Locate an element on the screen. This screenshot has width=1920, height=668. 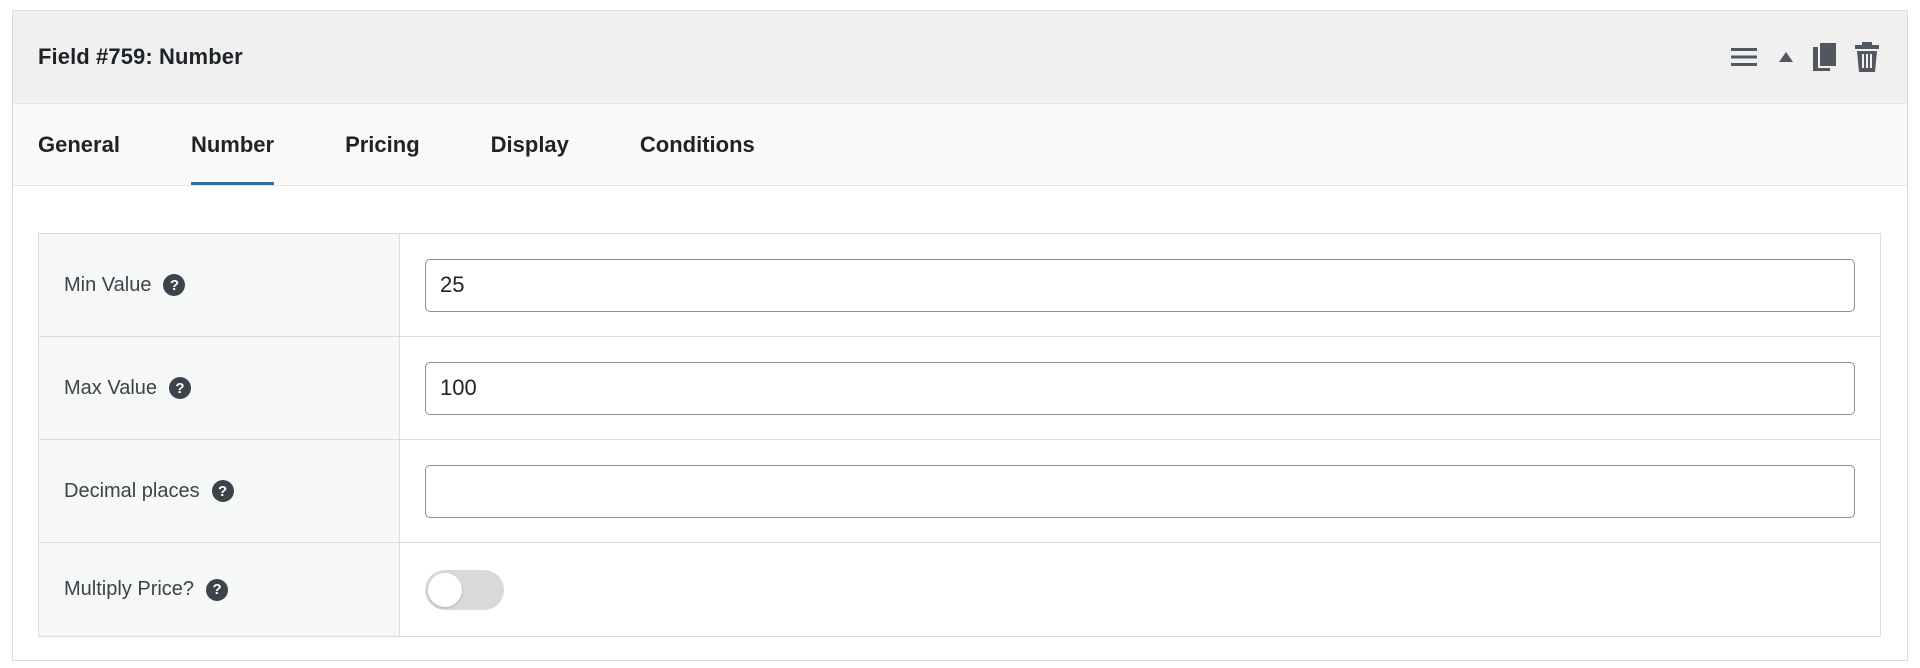
max-value-input is located at coordinates (1140, 388).